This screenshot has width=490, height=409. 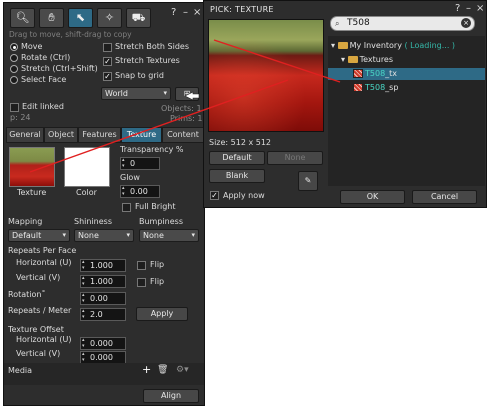 I want to click on tree-item-highlight: T508, so click(x=375, y=73).